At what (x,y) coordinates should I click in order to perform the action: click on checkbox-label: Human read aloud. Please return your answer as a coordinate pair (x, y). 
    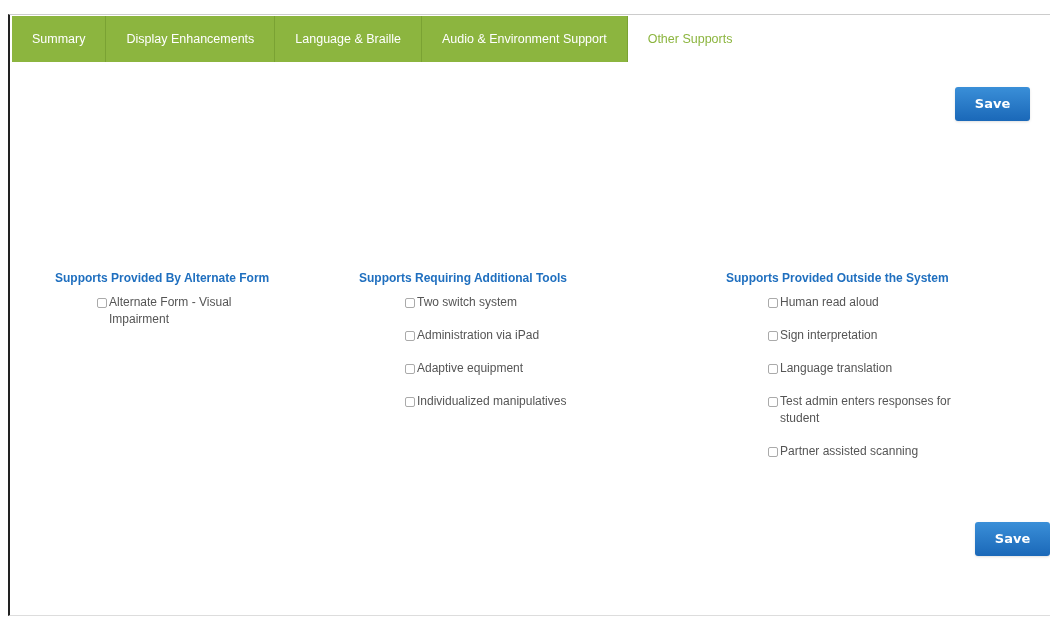
    Looking at the image, I should click on (829, 302).